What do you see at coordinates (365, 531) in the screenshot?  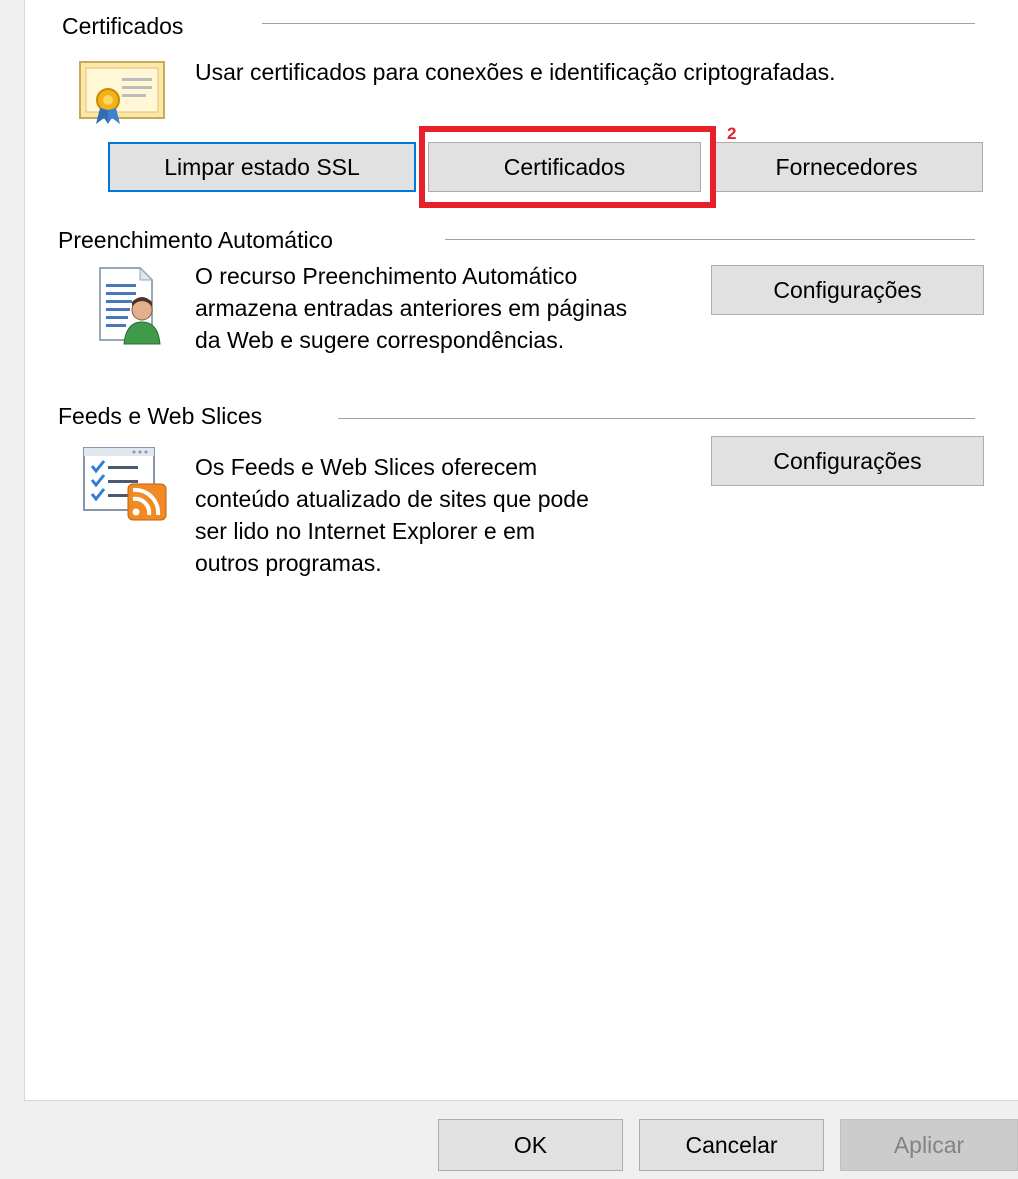 I see `feeds-description-line: ser lido no Internet Explorer e em` at bounding box center [365, 531].